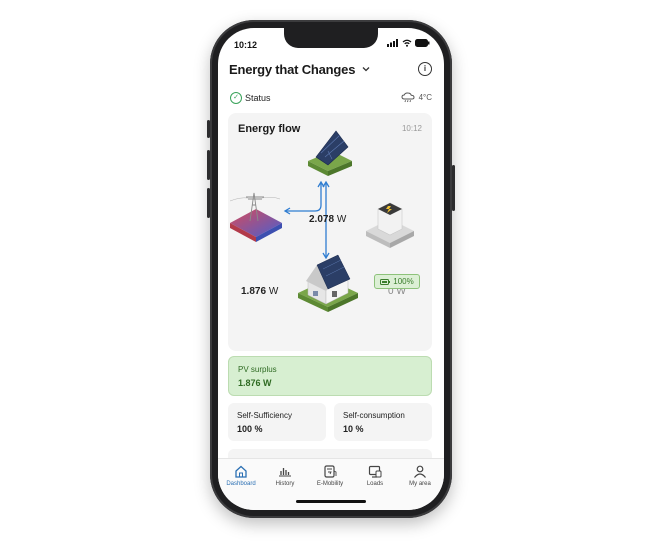 Image resolution: width=670 pixels, height=560 pixels. What do you see at coordinates (208, 203) in the screenshot?
I see `phone-volume-down` at bounding box center [208, 203].